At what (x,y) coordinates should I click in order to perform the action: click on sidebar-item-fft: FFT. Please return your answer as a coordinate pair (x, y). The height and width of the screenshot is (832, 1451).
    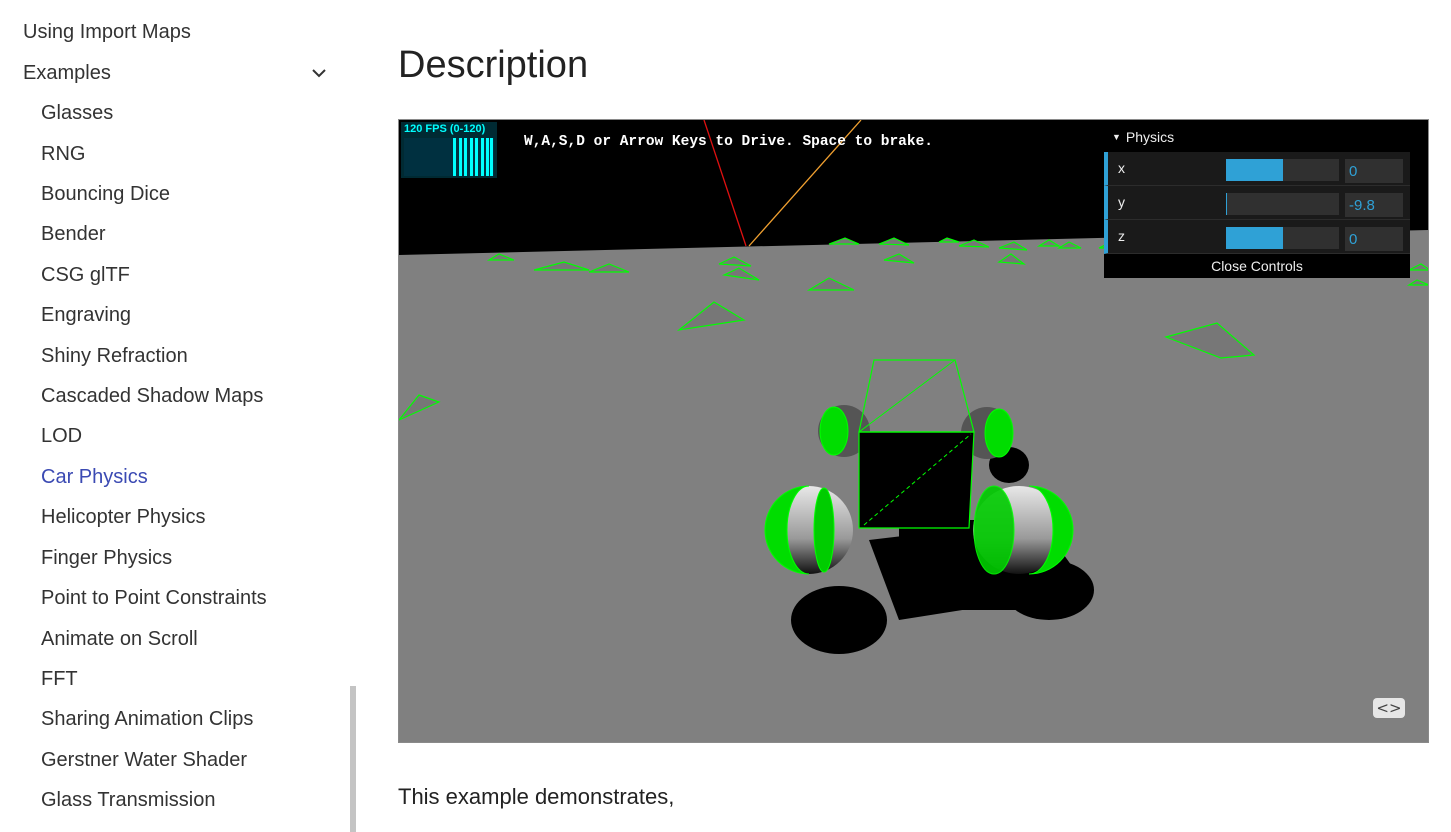
    Looking at the image, I should click on (59, 679).